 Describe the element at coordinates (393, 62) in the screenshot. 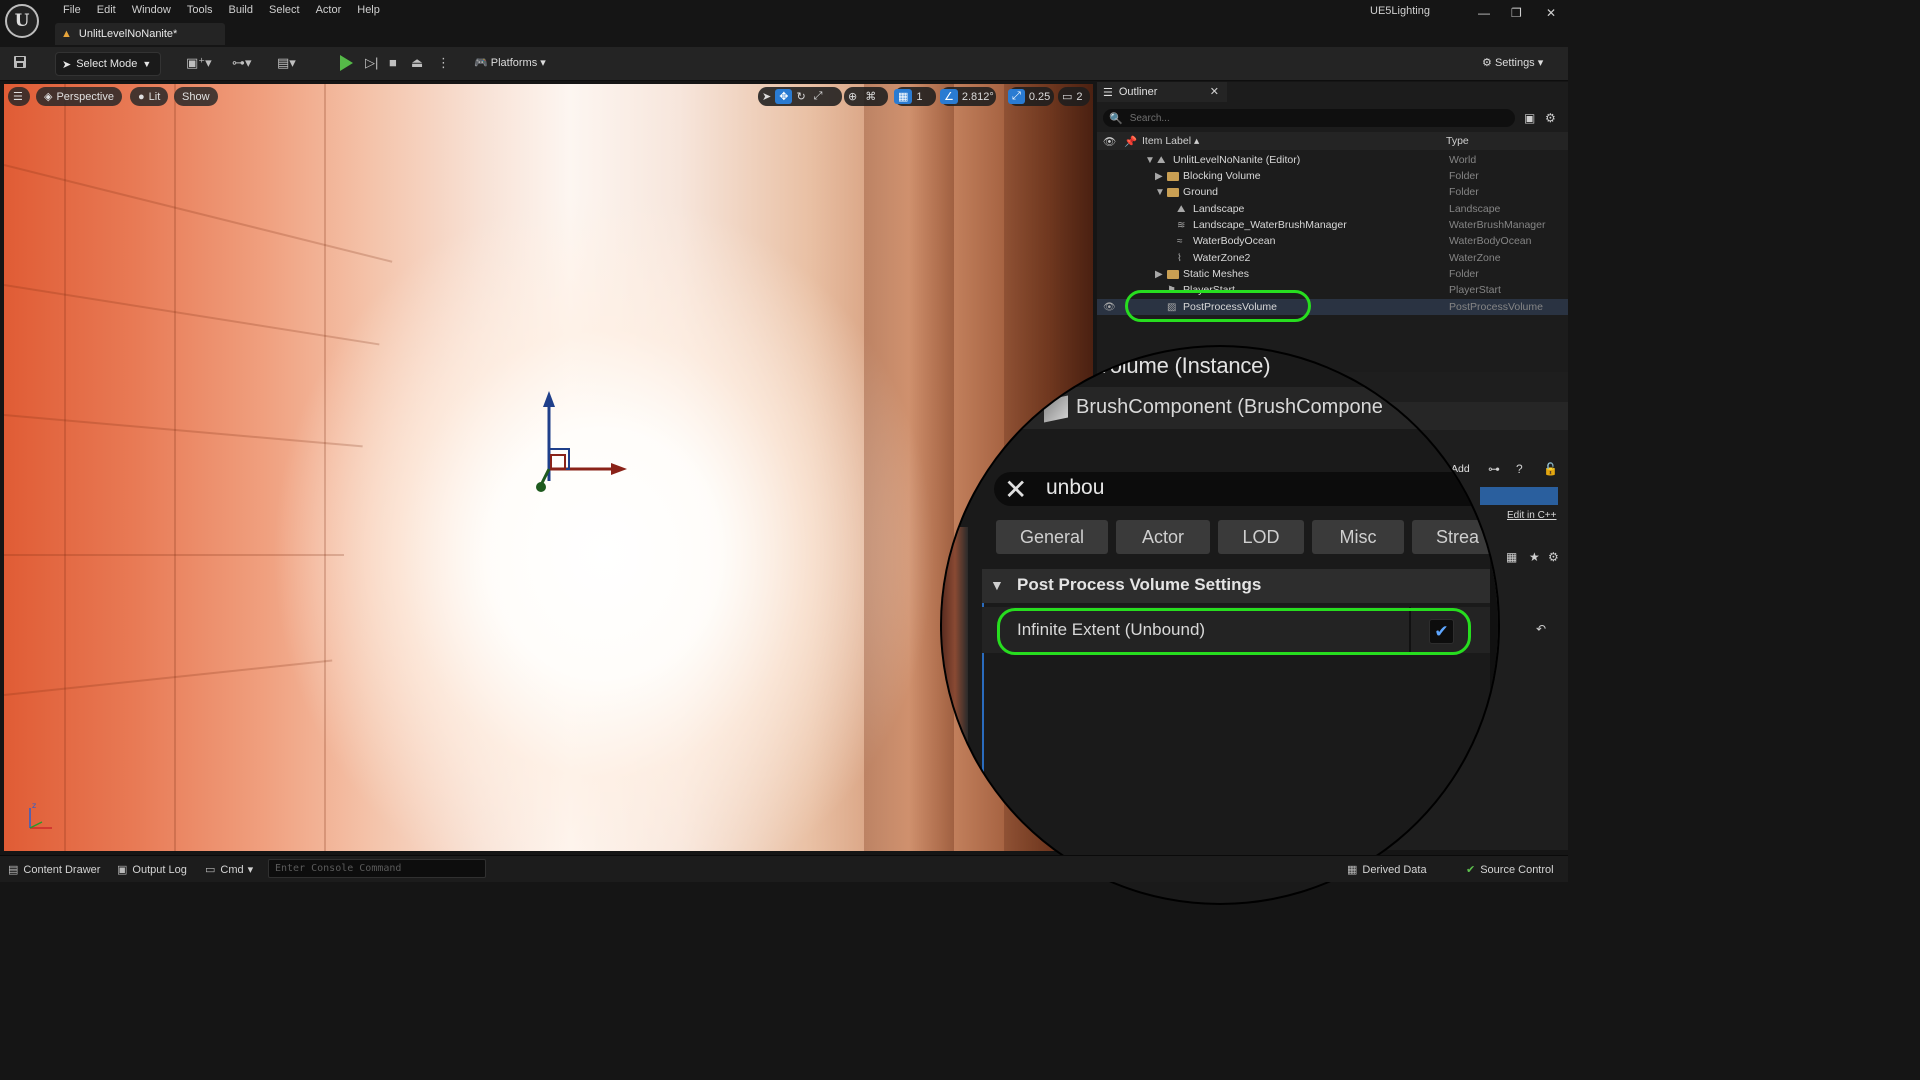

I see `stop-icon: ■` at that location.